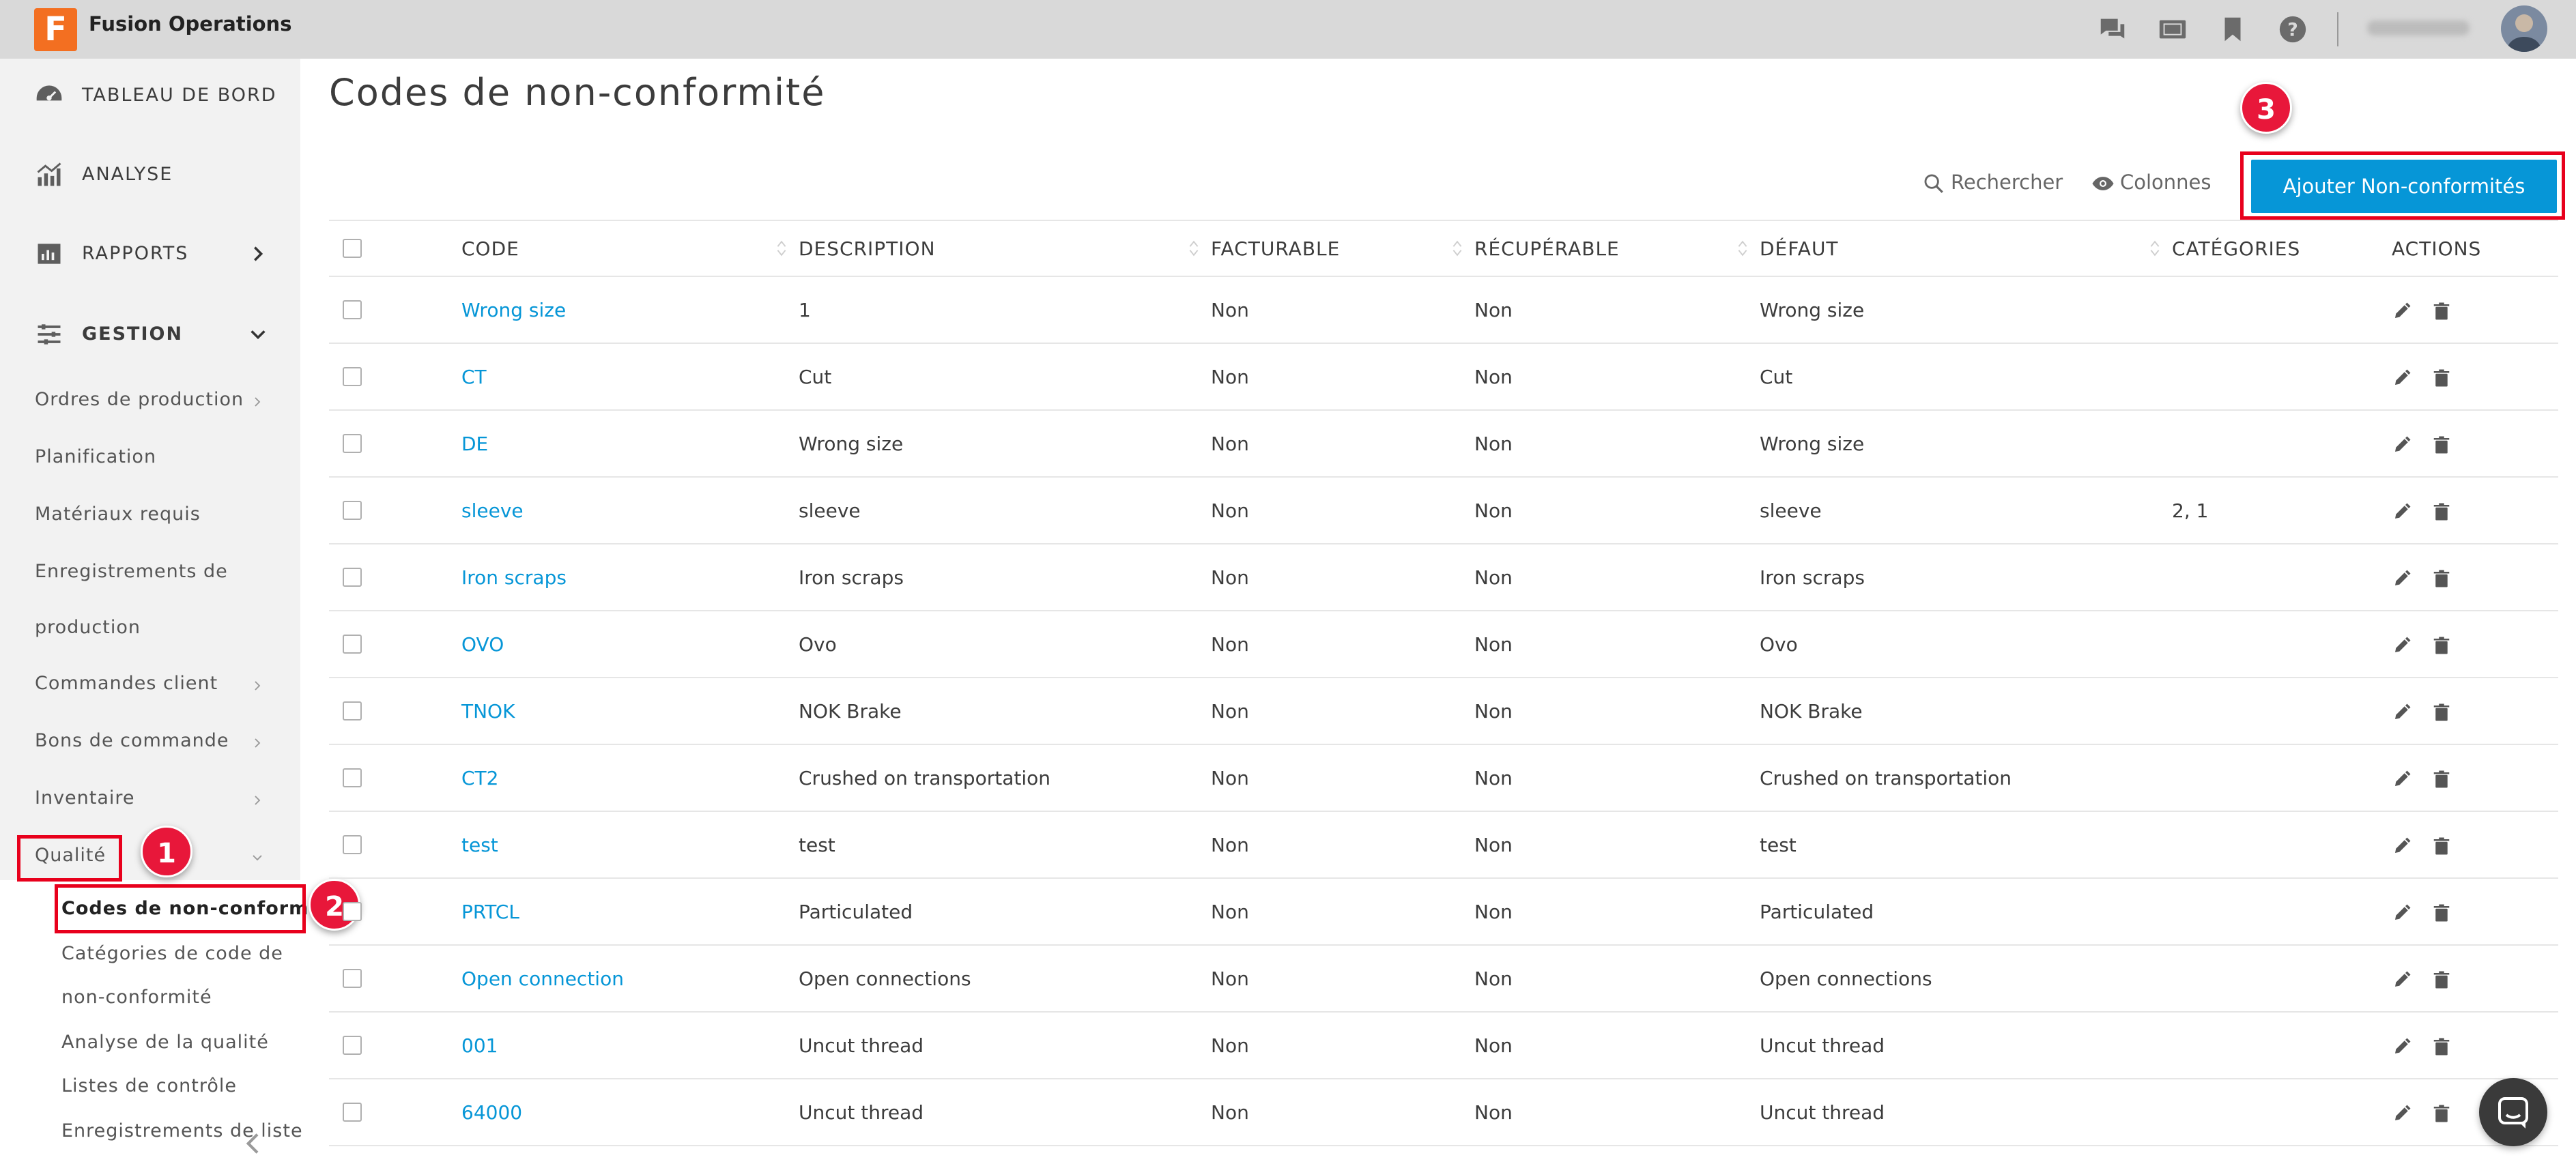 This screenshot has height=1164, width=2576. What do you see at coordinates (1443, 644) in the screenshot?
I see `table-row: OVO Ovo Non Non Ovo` at bounding box center [1443, 644].